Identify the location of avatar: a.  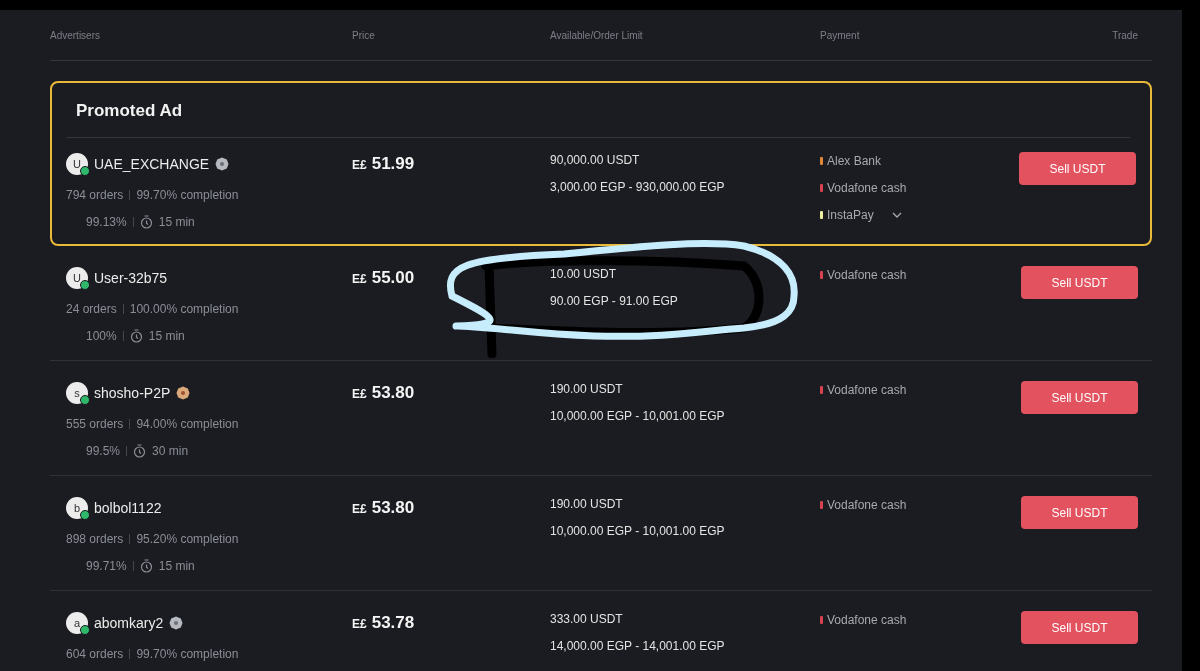
(77, 623).